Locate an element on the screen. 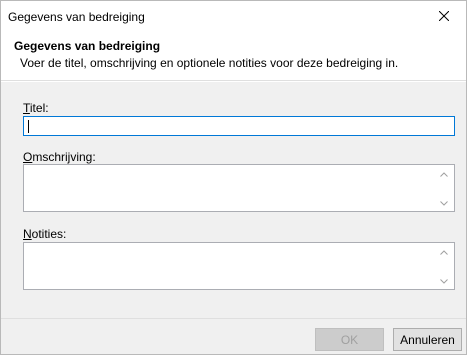 Image resolution: width=467 pixels, height=355 pixels. button-bar: OK Annuleren is located at coordinates (233, 336).